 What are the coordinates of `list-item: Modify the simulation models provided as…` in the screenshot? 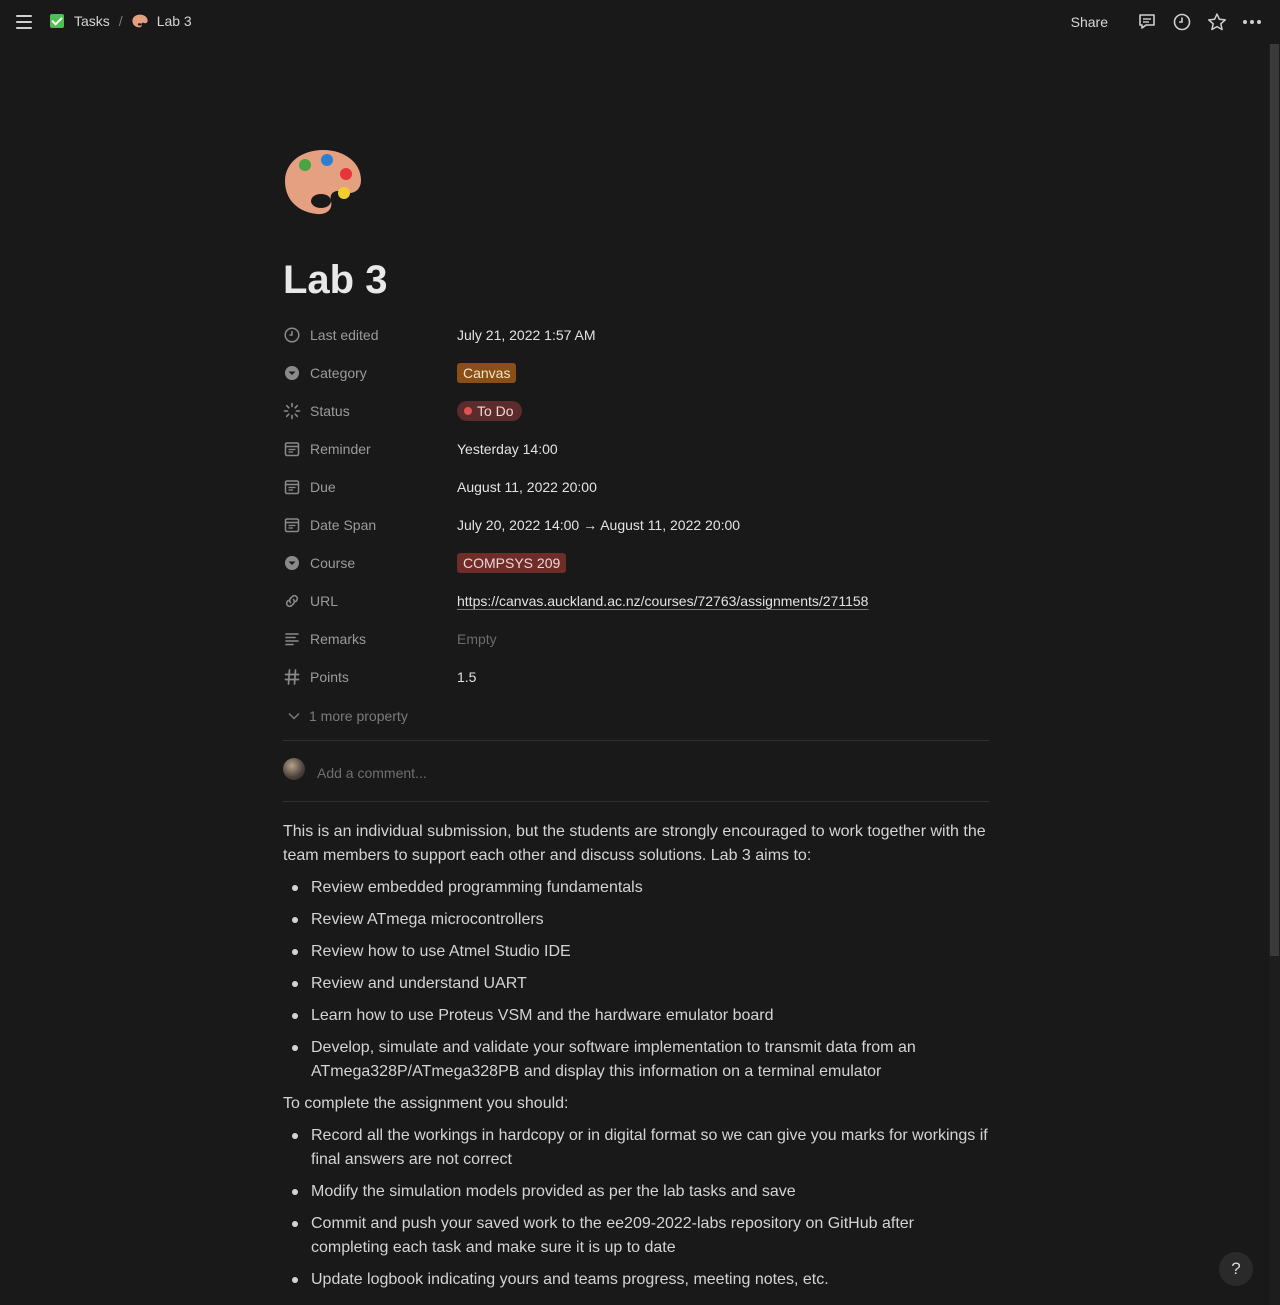 It's located at (636, 1192).